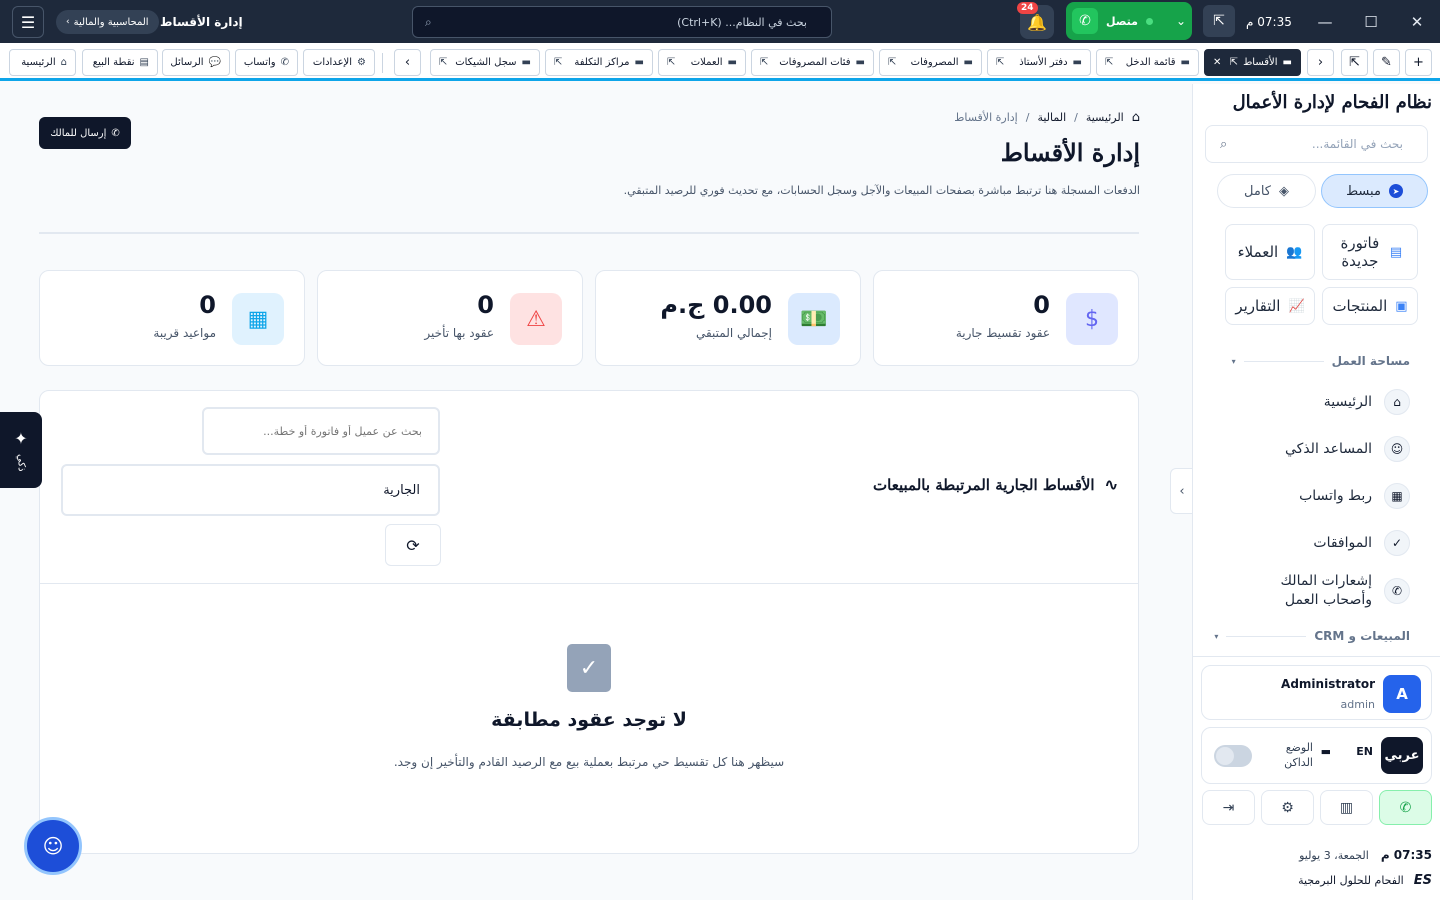 This screenshot has width=1440, height=900. What do you see at coordinates (266, 62) in the screenshot?
I see `tab-whatsapp: ✆ واتساب` at bounding box center [266, 62].